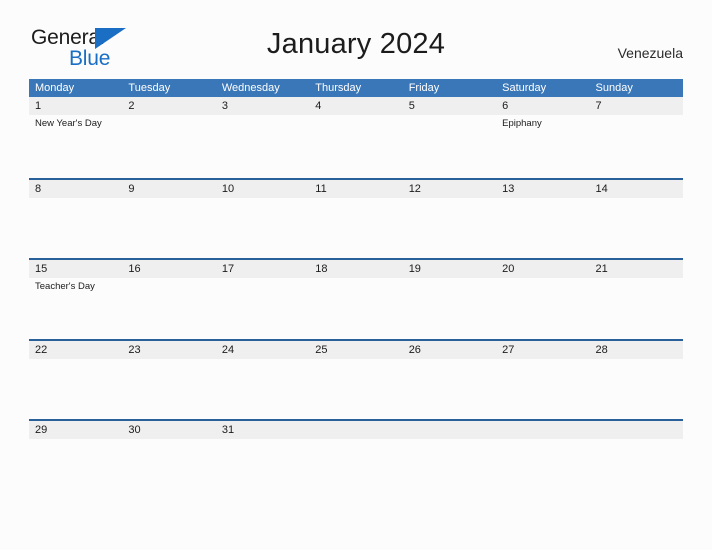  Describe the element at coordinates (262, 430) in the screenshot. I see `day-number-31: 31` at that location.